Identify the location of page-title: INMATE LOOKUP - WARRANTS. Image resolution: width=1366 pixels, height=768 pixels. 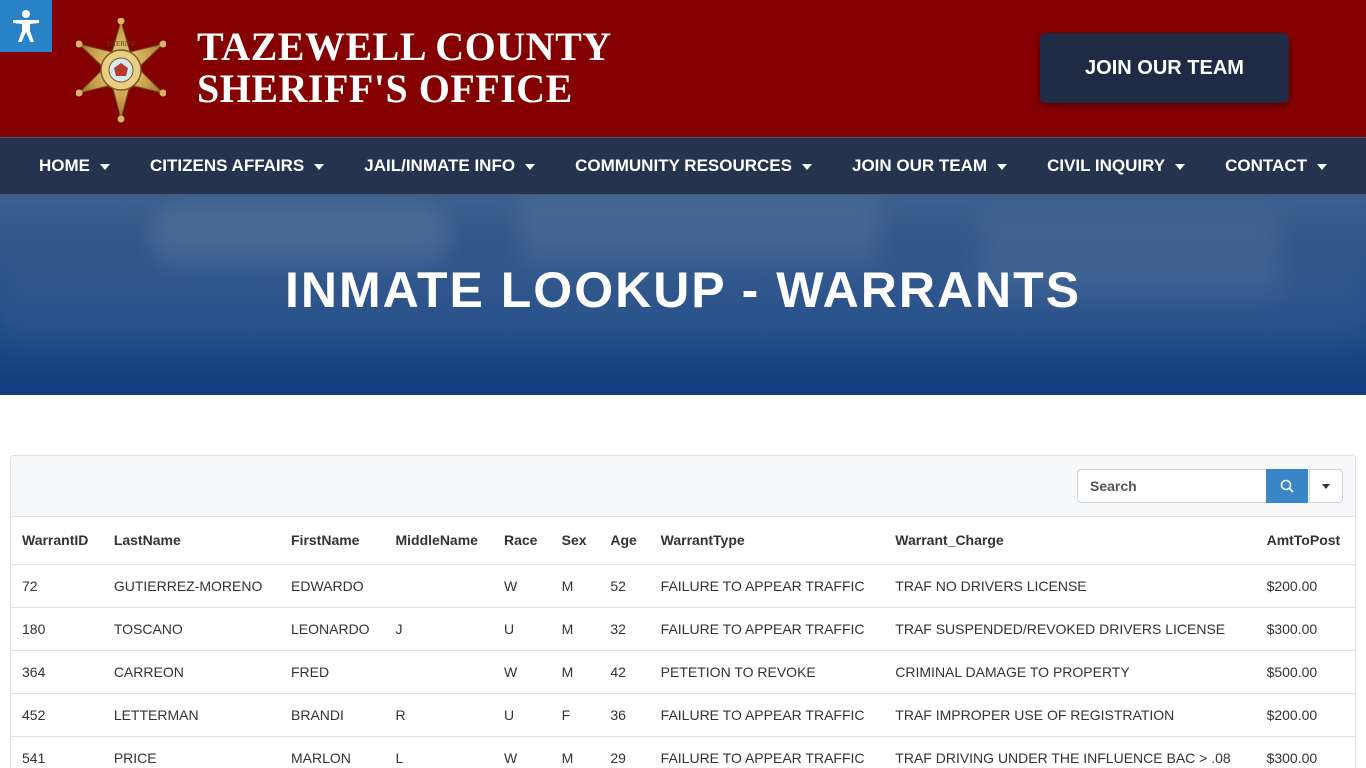
(683, 290).